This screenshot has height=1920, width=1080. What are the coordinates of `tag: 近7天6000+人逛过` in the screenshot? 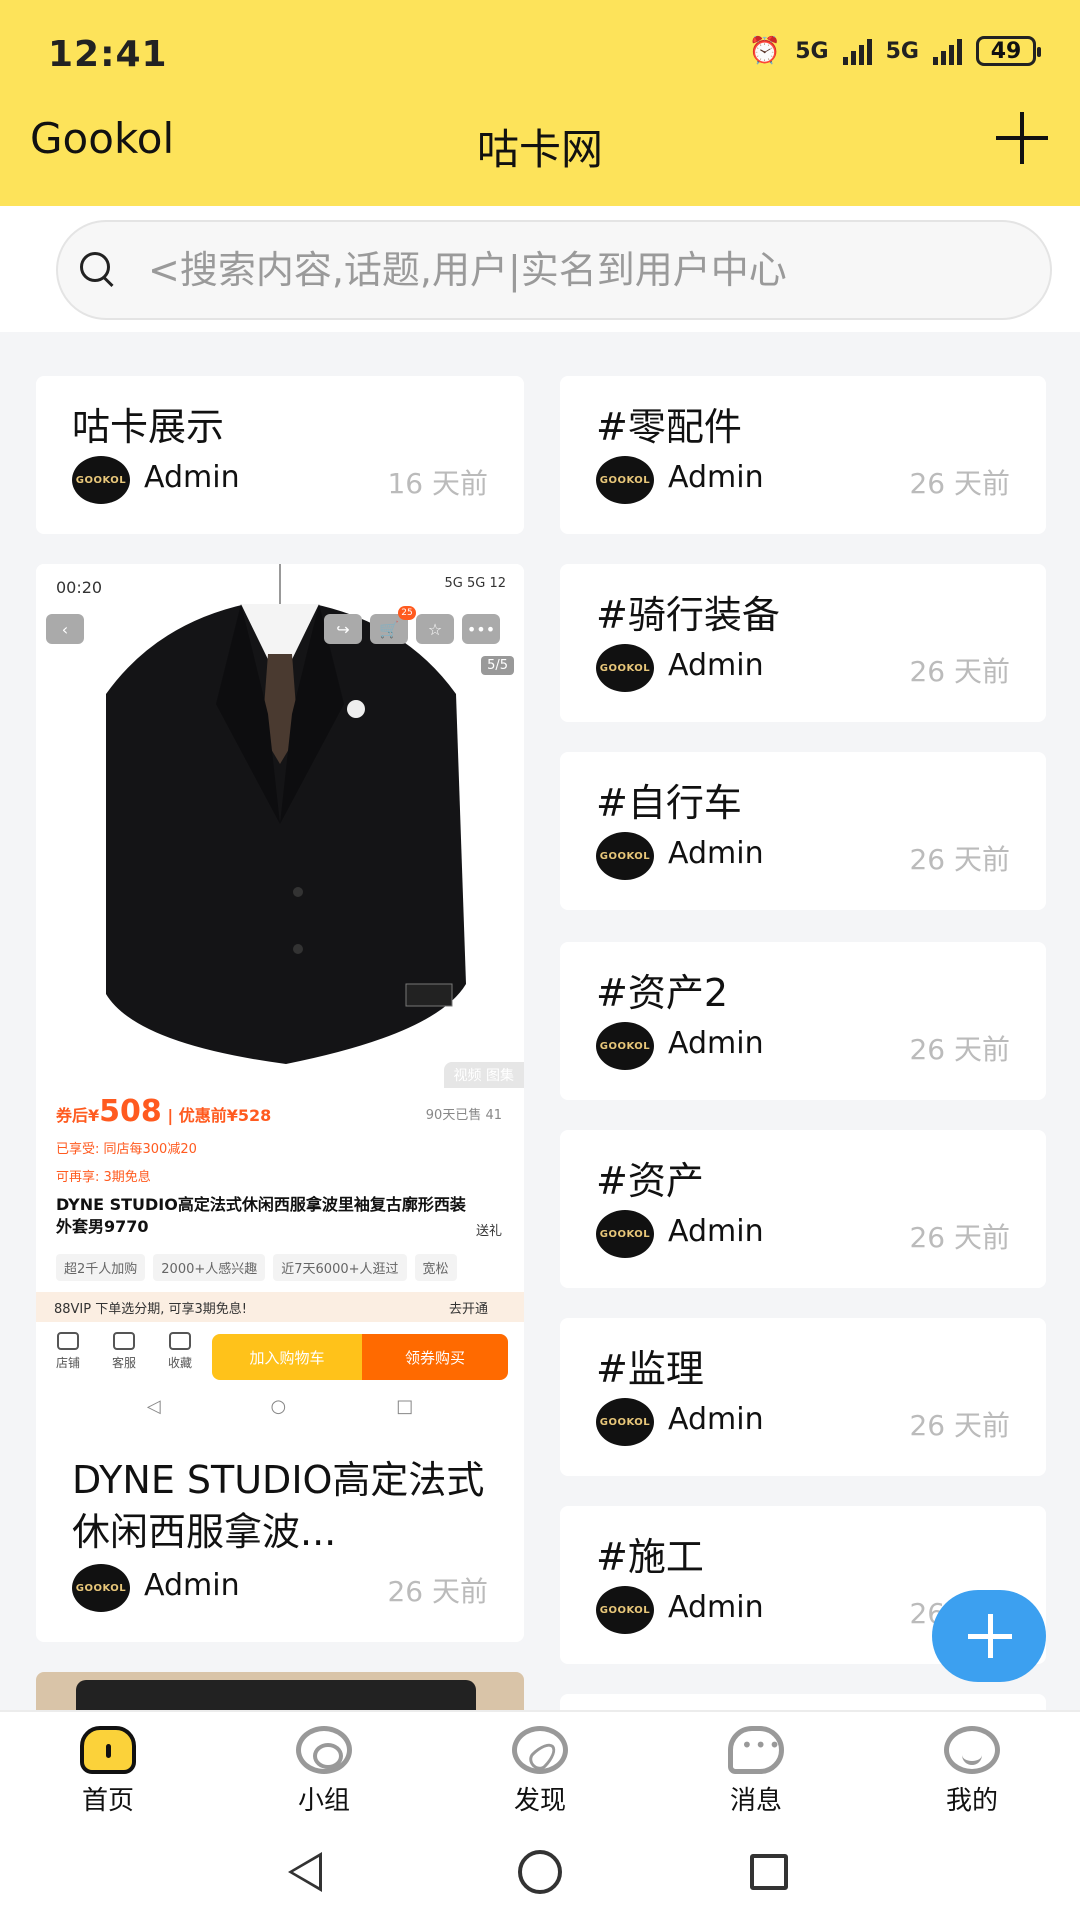 It's located at (340, 1267).